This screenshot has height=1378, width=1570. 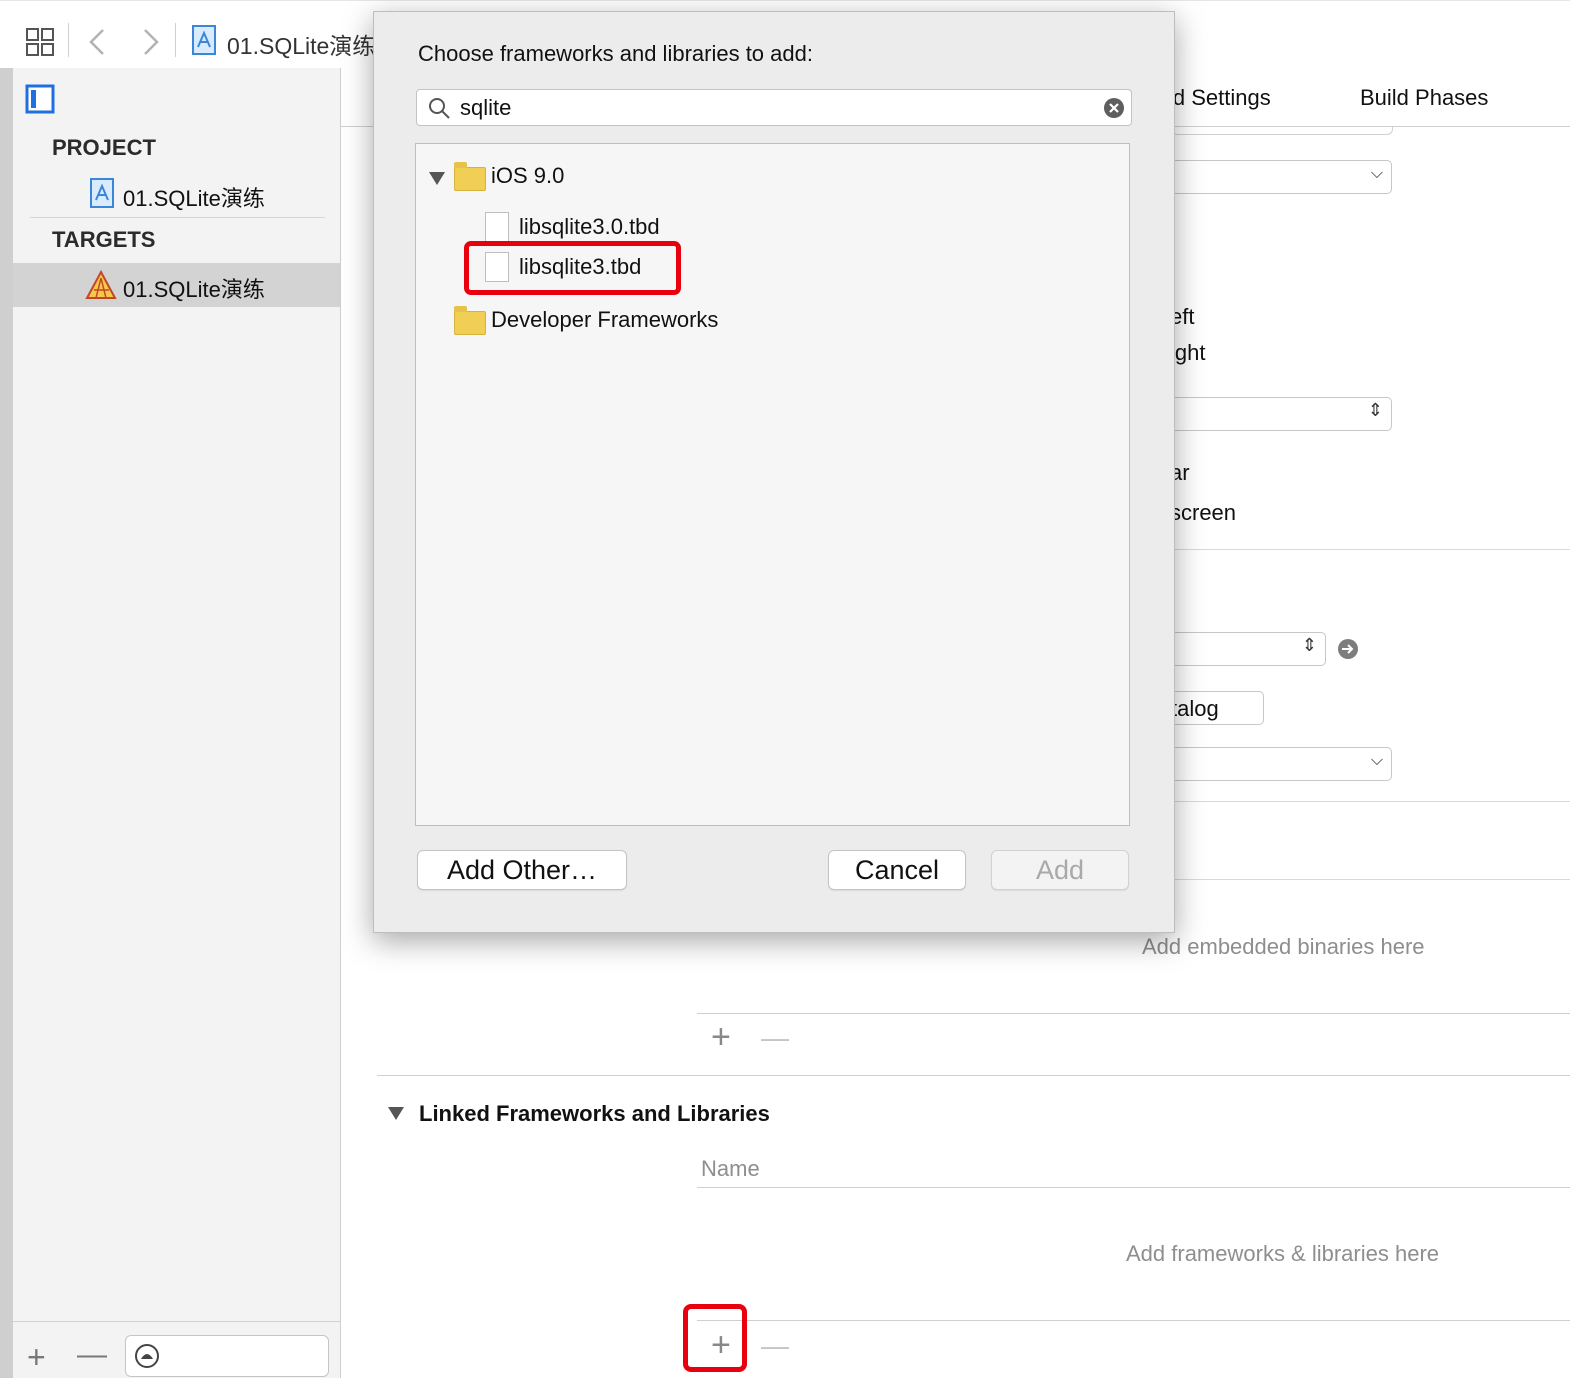 I want to click on popup-select-2: ⌵, so click(x=1281, y=764).